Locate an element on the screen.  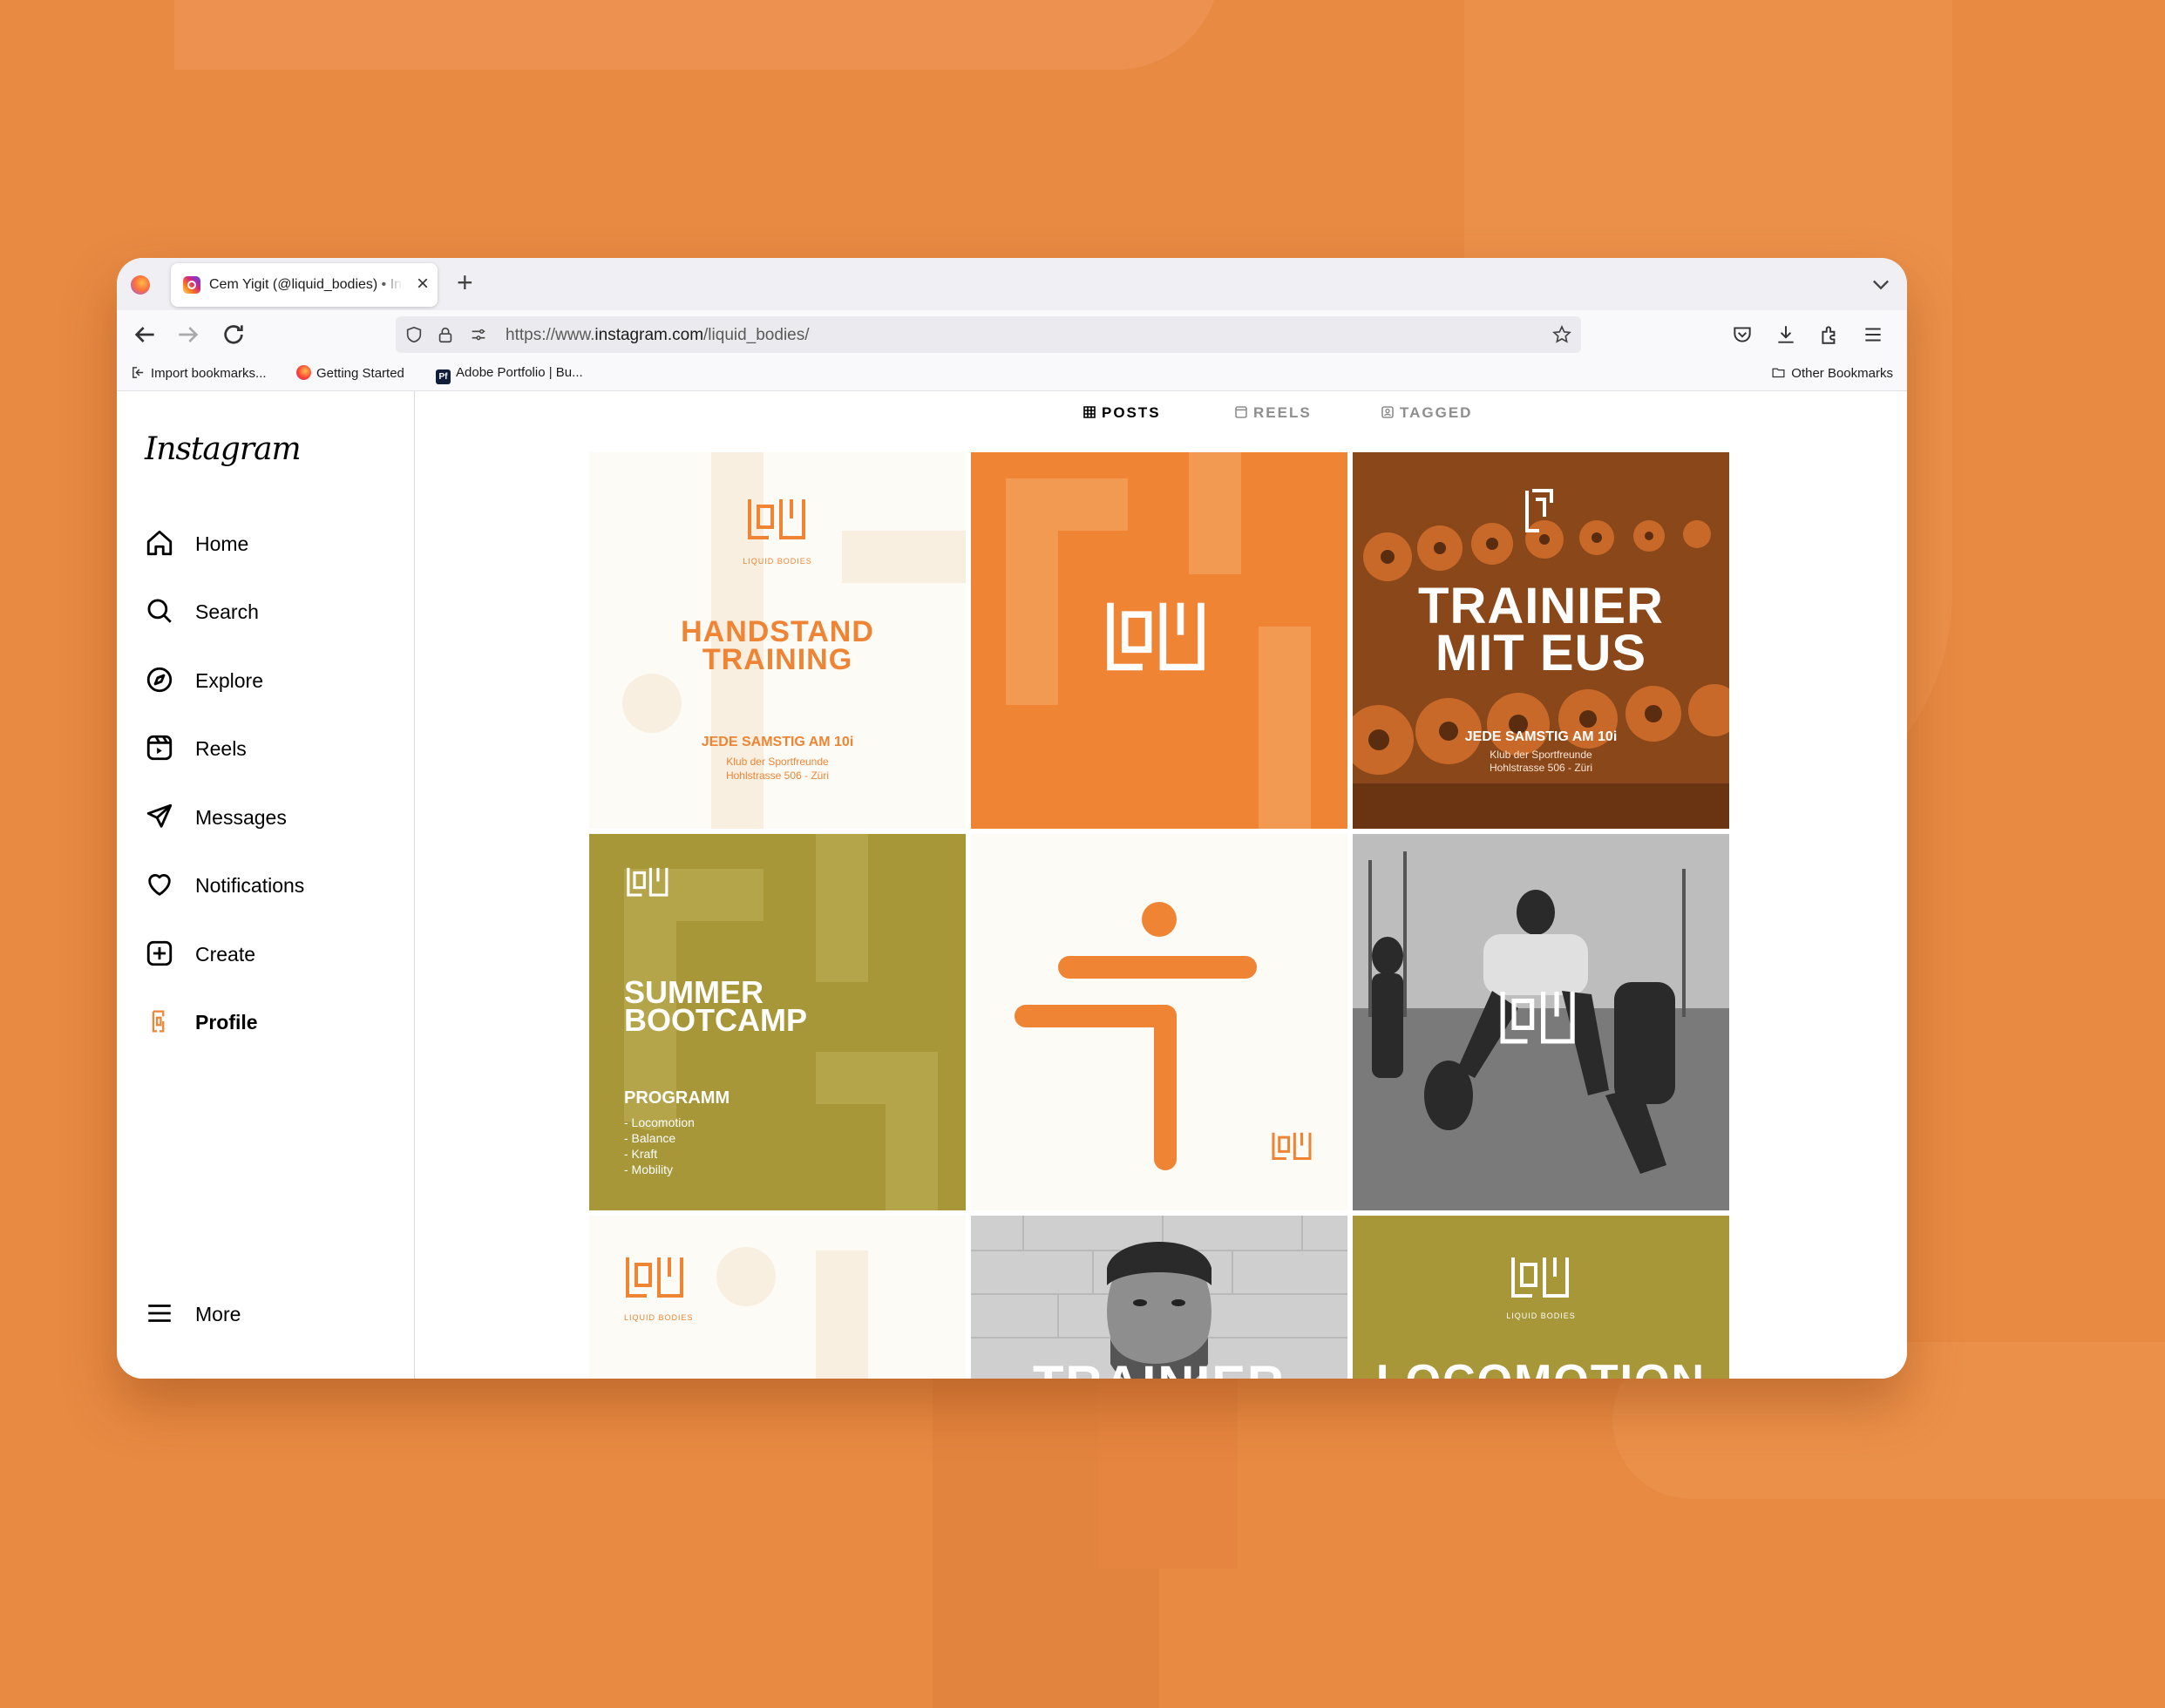
reload-icon is located at coordinates (234, 335).